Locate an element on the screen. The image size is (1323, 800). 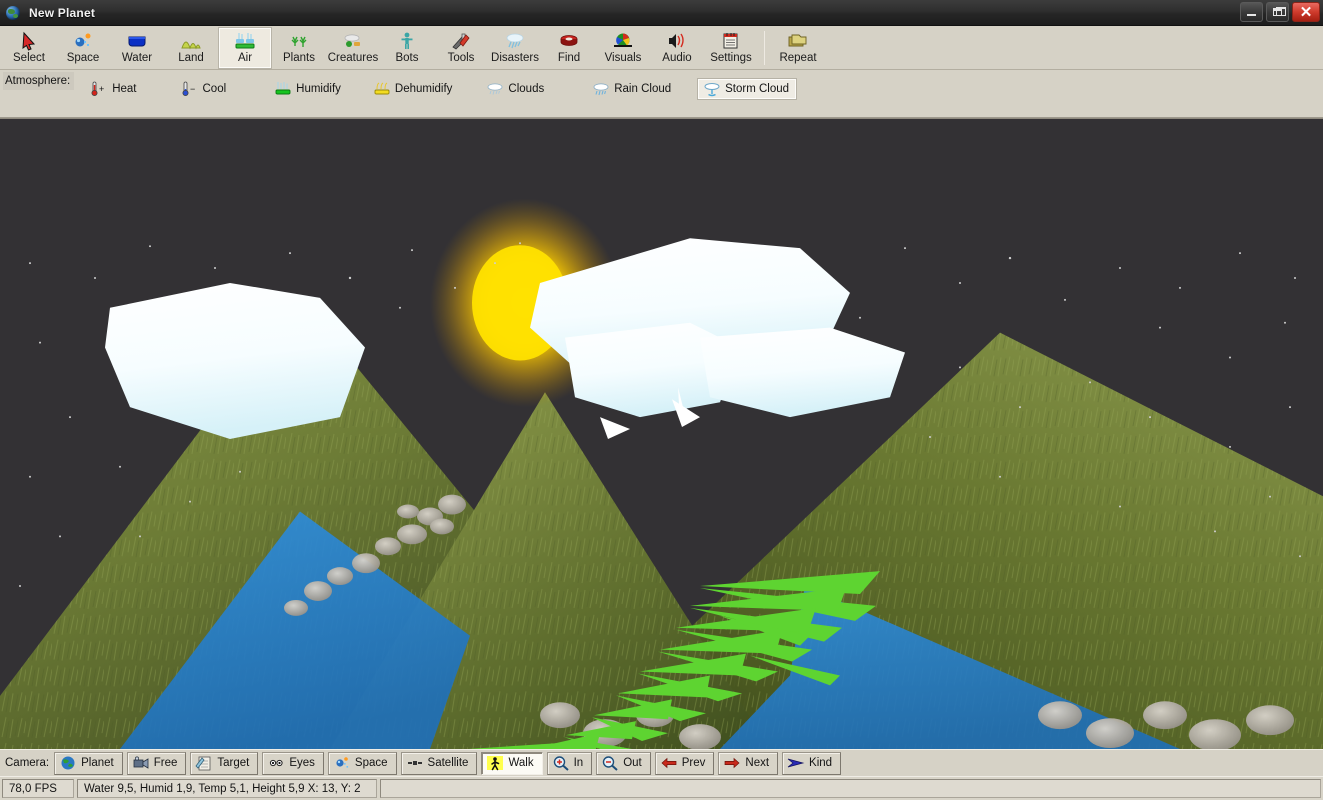
toolbar-button-settings: Settings is located at coordinates (731, 48).